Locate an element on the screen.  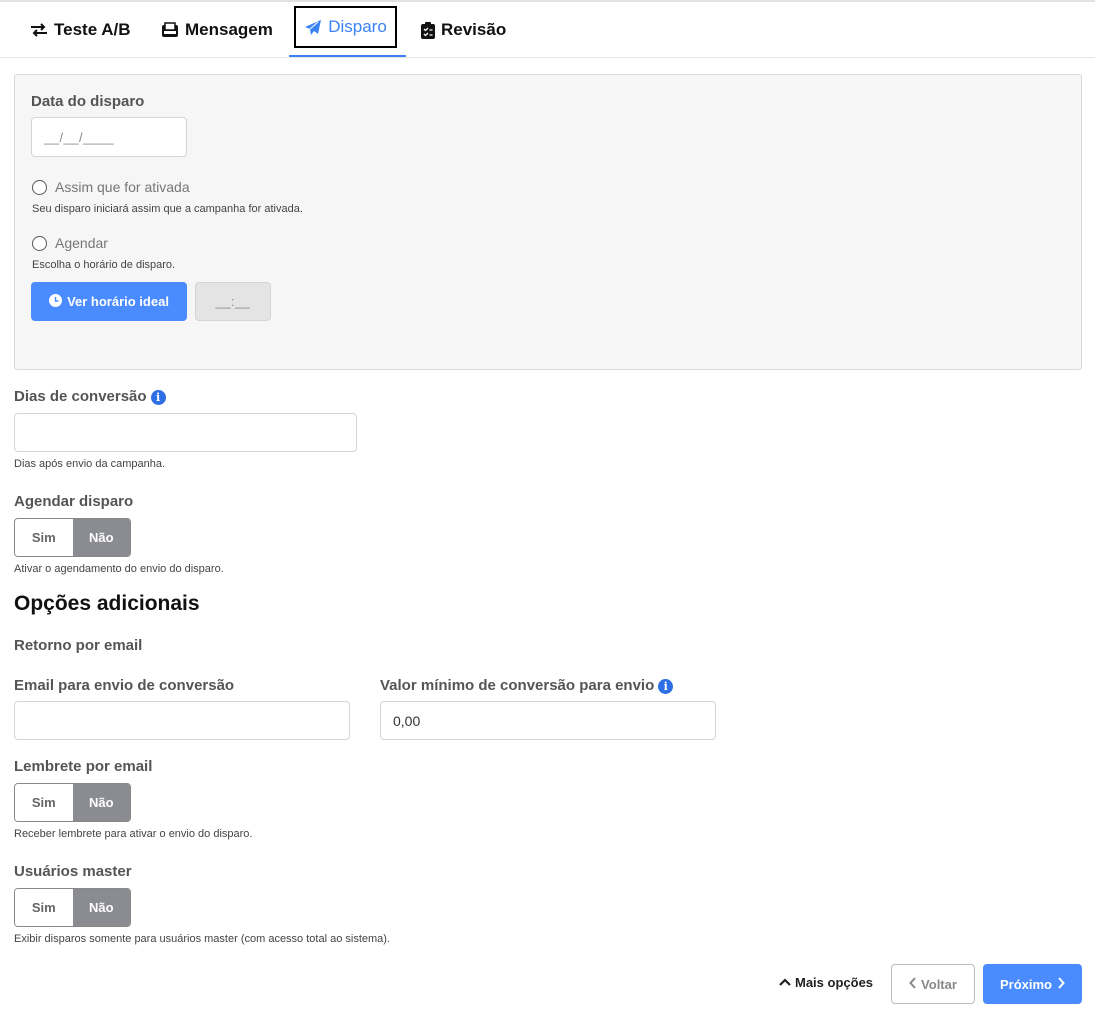
ideal-time-button: Ver horário ideal is located at coordinates (109, 301).